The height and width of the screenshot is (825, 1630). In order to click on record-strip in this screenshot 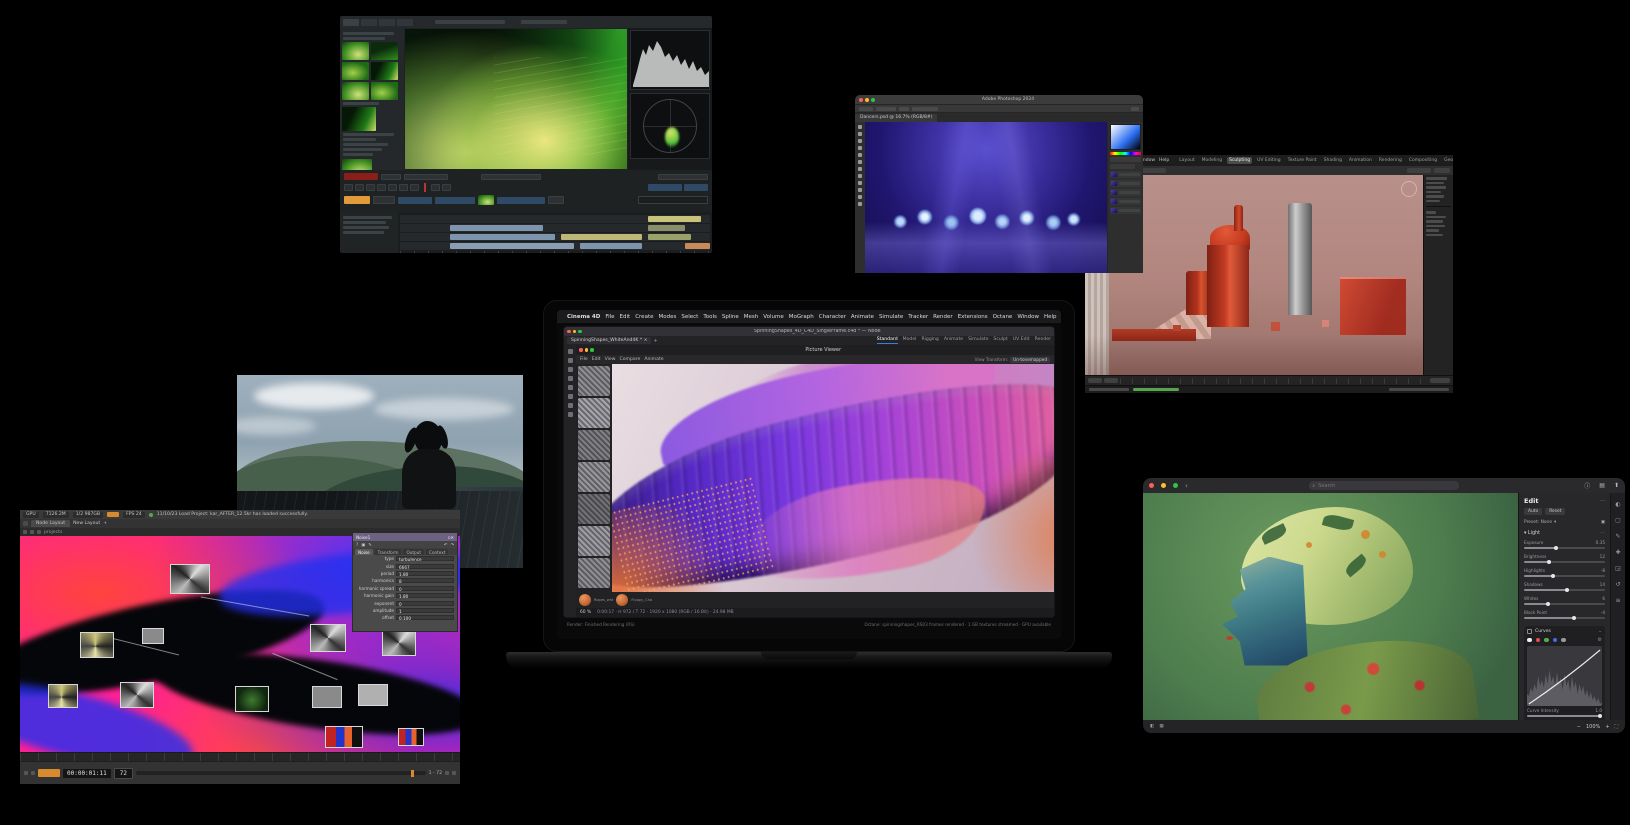, I will do `click(361, 176)`.